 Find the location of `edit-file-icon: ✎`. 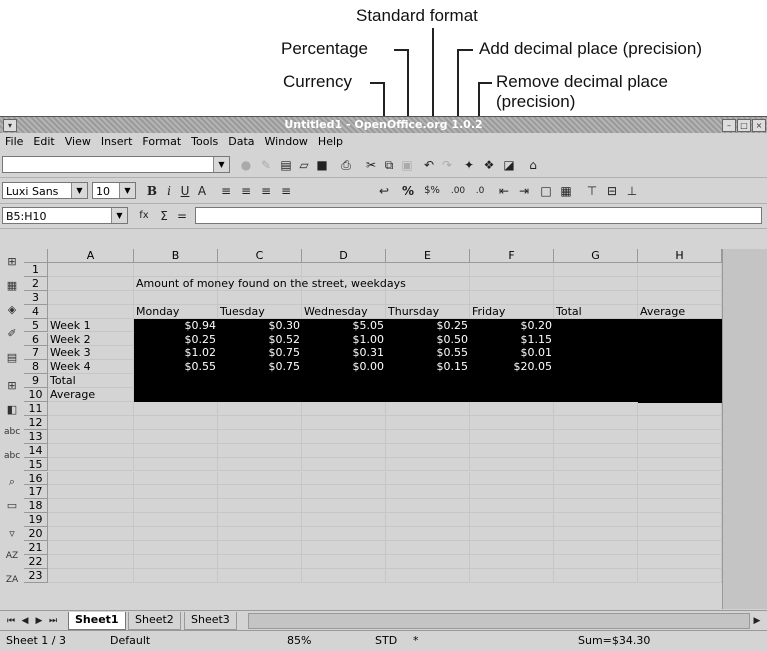

edit-file-icon: ✎ is located at coordinates (266, 165).